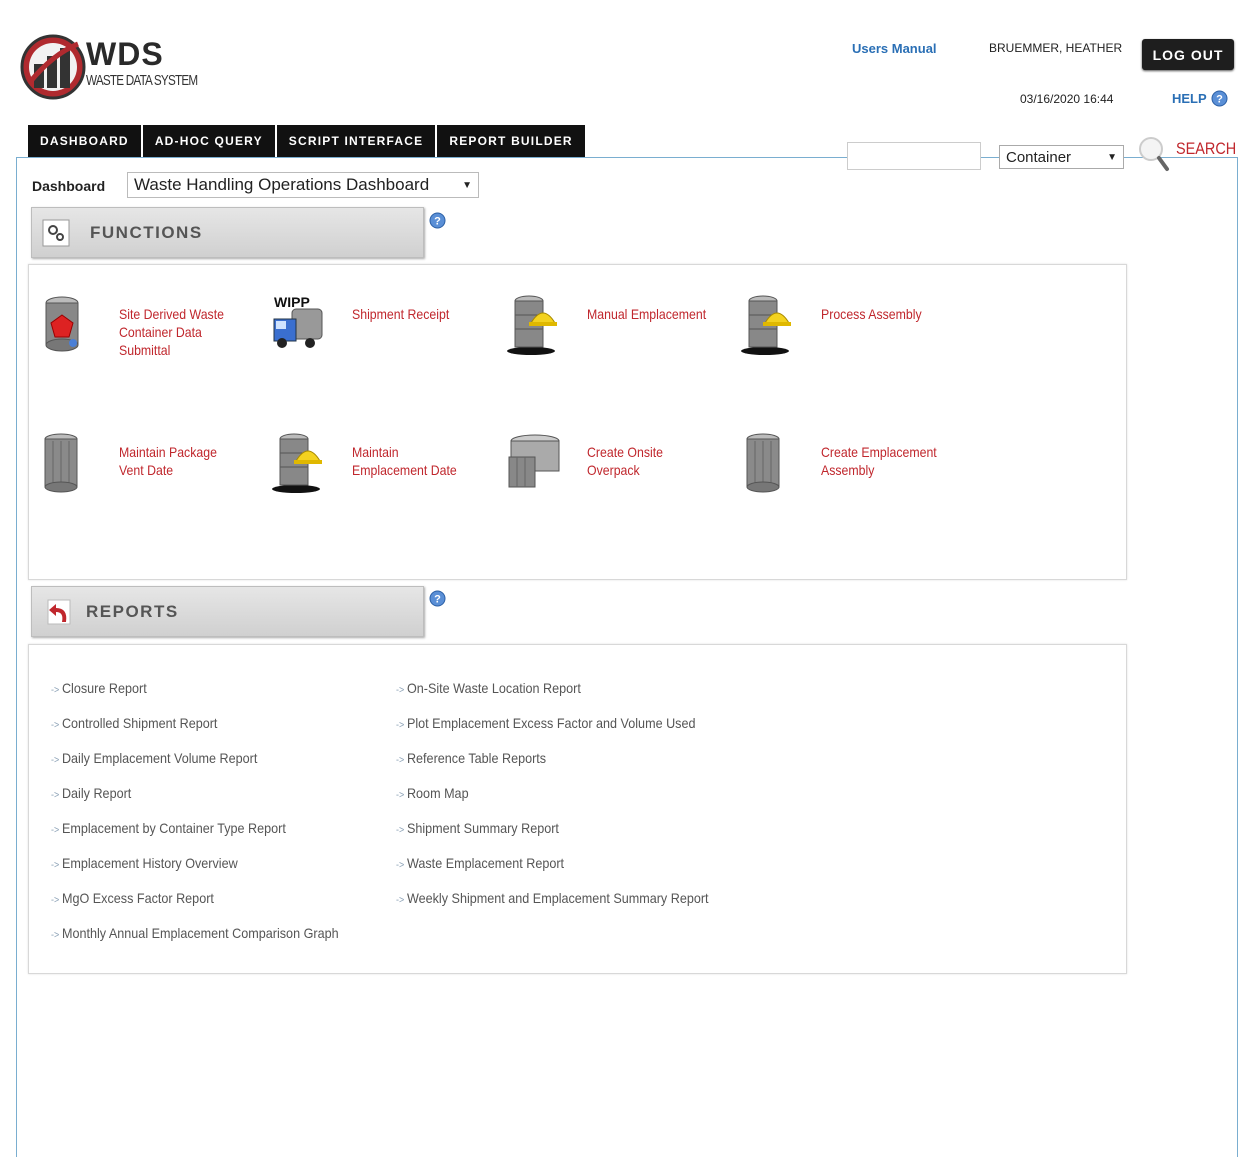  Describe the element at coordinates (227, 232) in the screenshot. I see `functions-header: FUNCTIONS` at that location.